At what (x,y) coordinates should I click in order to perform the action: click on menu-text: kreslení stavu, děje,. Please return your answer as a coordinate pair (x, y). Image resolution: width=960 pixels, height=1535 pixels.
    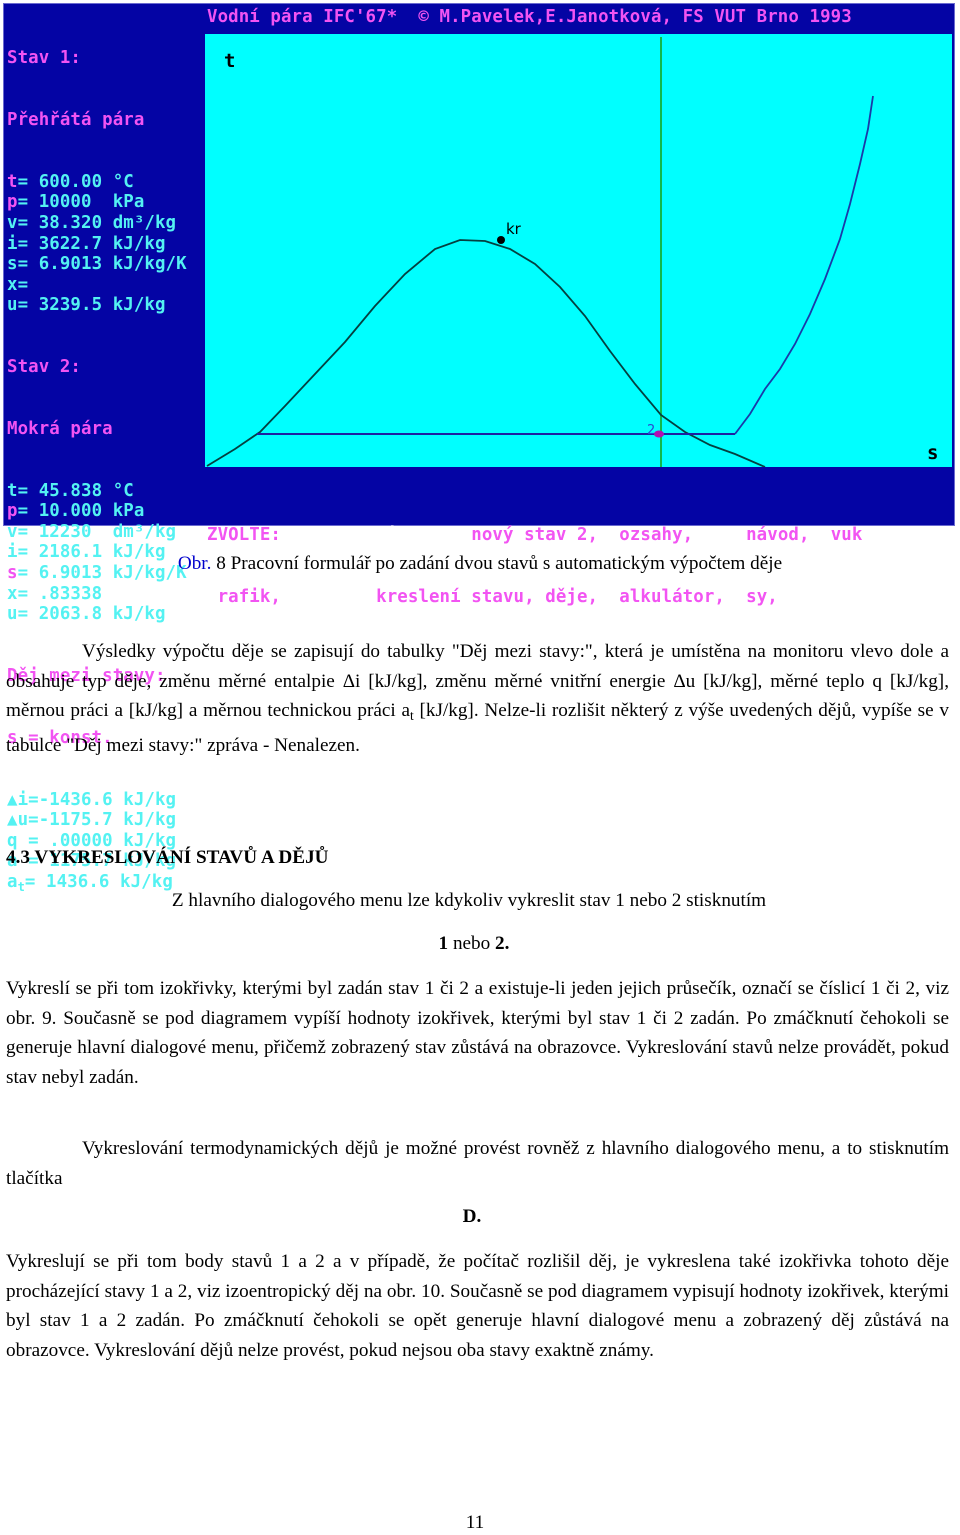
    Looking at the image, I should click on (492, 596).